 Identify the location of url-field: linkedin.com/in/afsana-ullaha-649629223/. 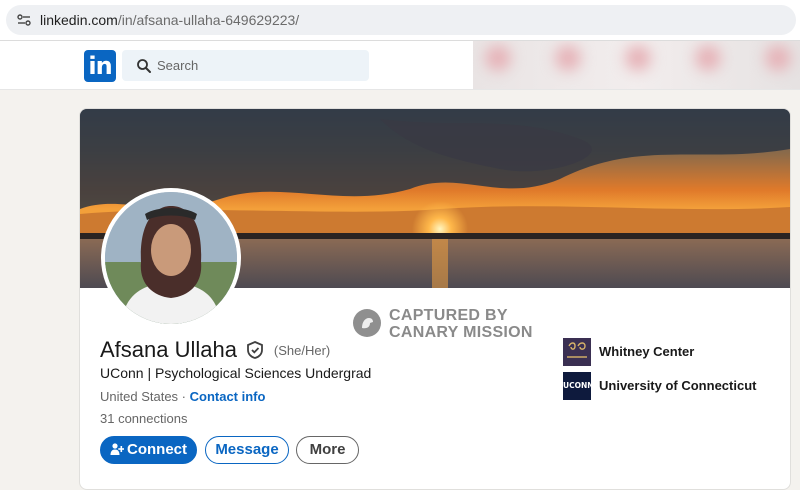
(401, 20).